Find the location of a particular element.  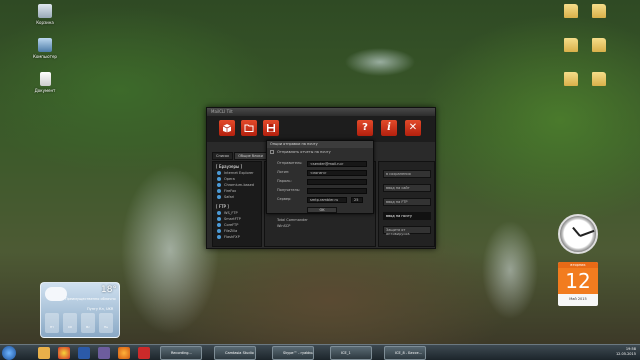

field-label: Пароль: is located at coordinates (284, 181).